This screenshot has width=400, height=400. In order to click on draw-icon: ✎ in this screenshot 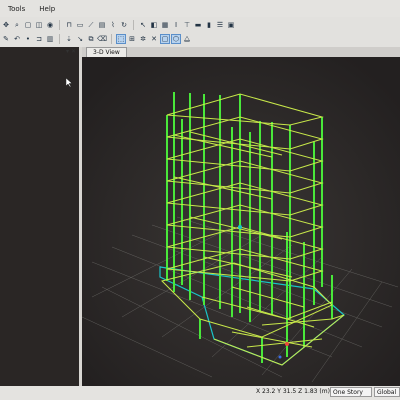, I will do `click(6, 39)`.